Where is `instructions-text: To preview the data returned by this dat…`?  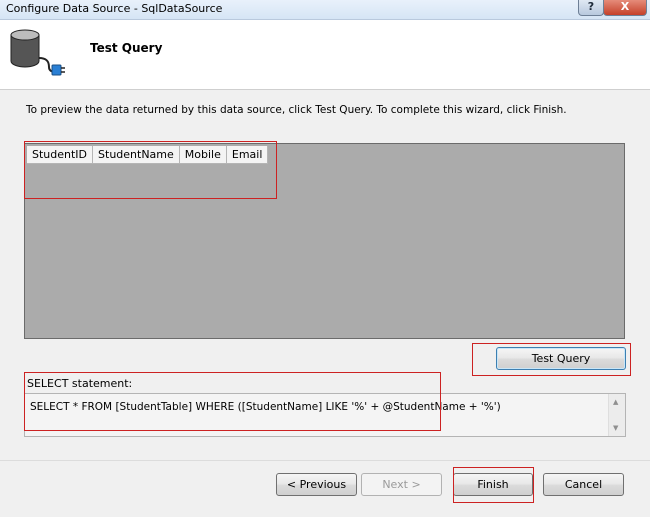 instructions-text: To preview the data returned by this dat… is located at coordinates (296, 110).